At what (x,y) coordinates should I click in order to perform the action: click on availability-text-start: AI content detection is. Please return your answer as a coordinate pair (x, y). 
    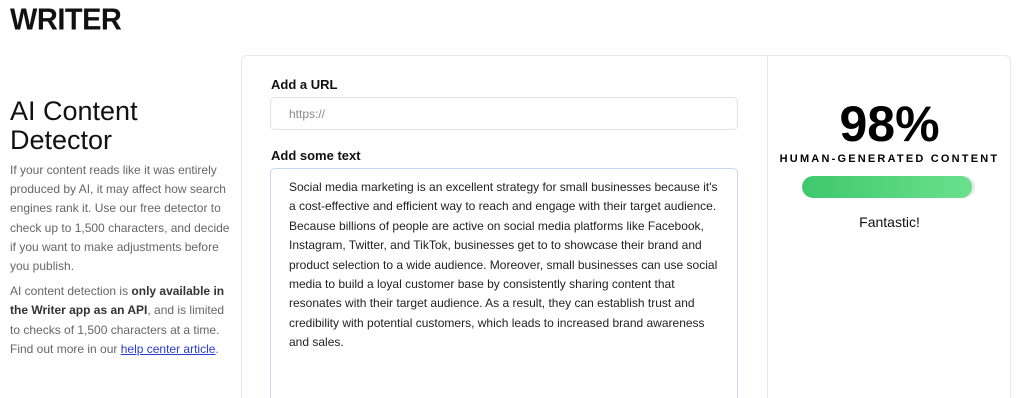
    Looking at the image, I should click on (71, 291).